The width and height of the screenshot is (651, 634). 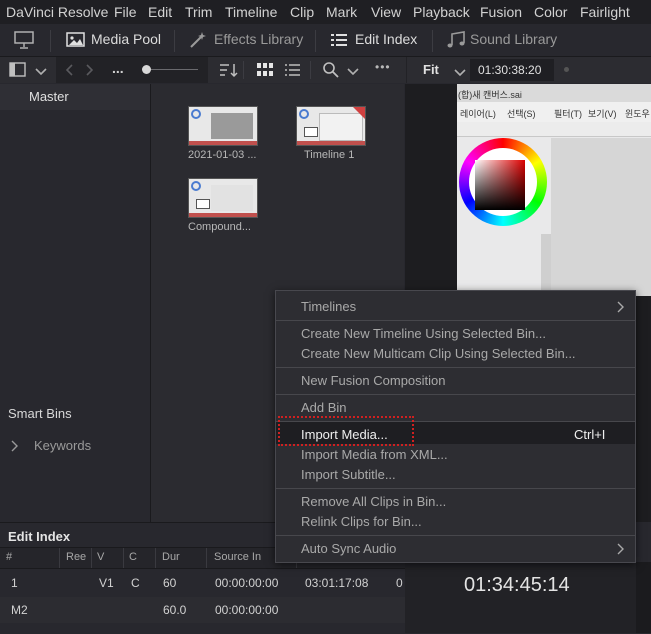 I want to click on clip-thumbnail, so click(x=223, y=126).